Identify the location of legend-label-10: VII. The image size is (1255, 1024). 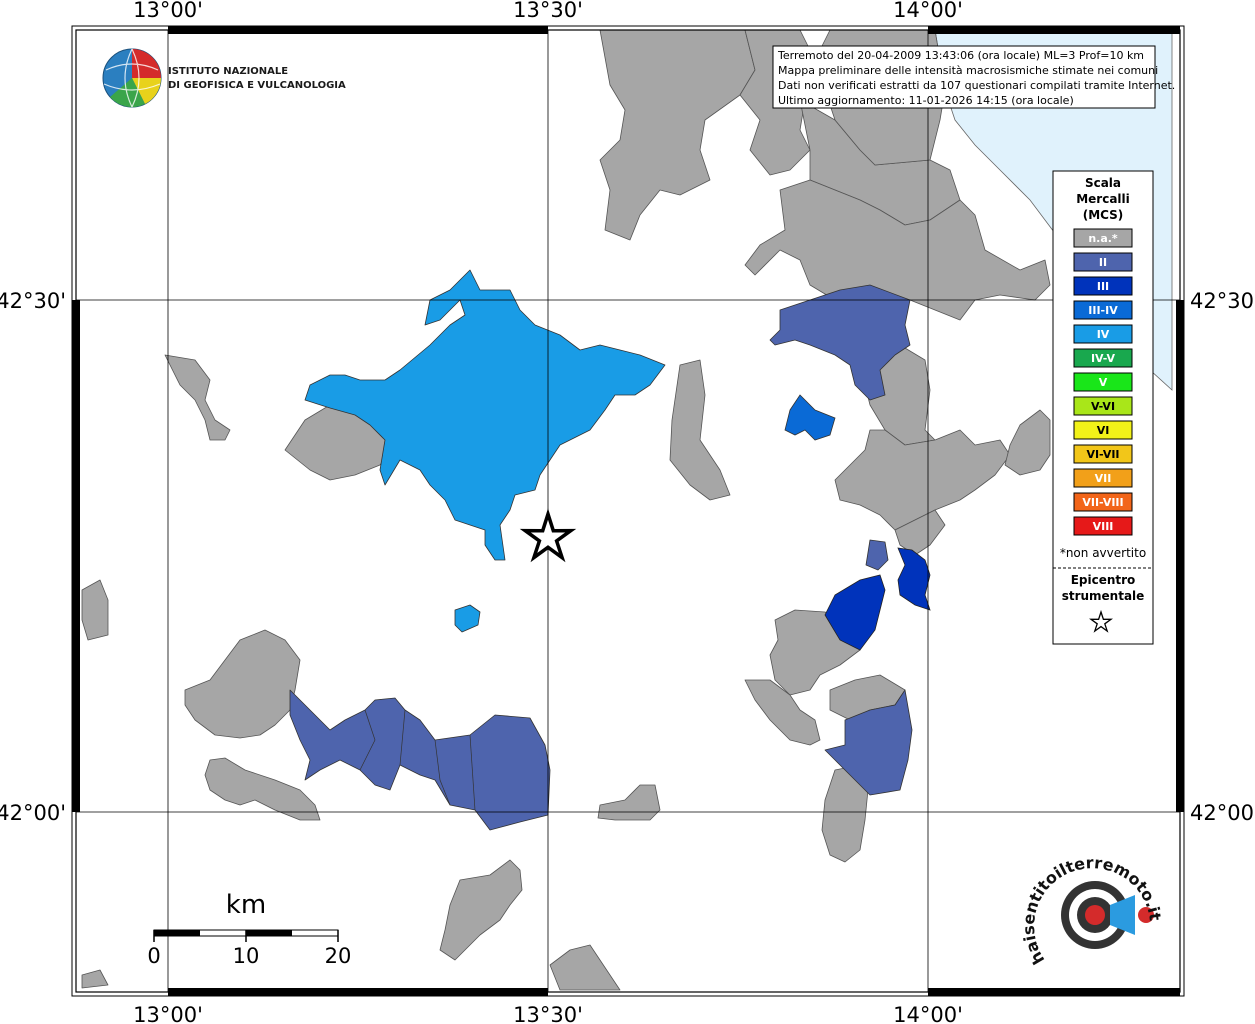
(1103, 478).